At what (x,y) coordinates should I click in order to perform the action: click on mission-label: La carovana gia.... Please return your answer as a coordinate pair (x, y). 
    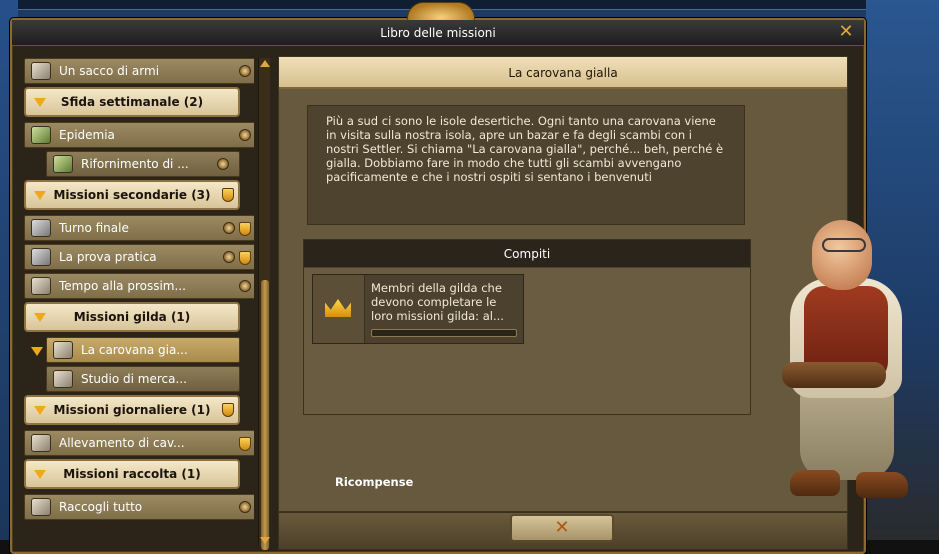
    Looking at the image, I should click on (134, 350).